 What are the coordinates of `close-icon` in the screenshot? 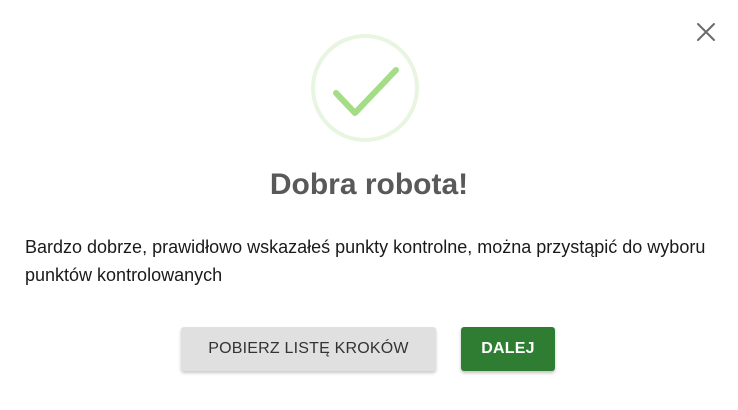 It's located at (706, 32).